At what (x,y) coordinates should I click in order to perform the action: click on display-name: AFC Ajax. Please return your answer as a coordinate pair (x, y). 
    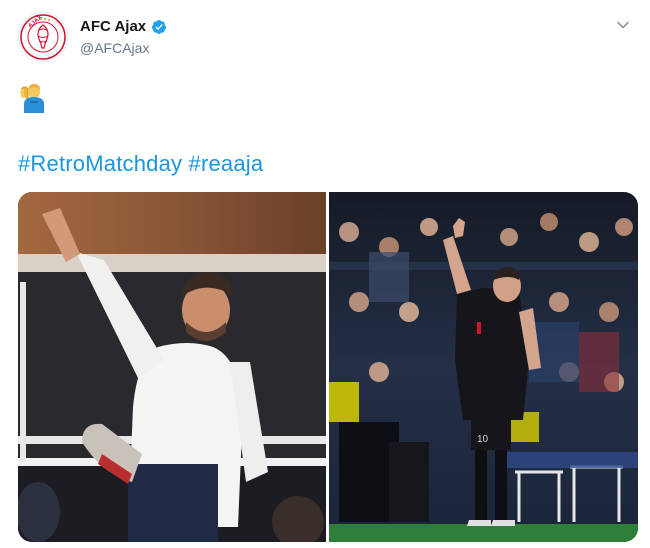
    Looking at the image, I should click on (113, 27).